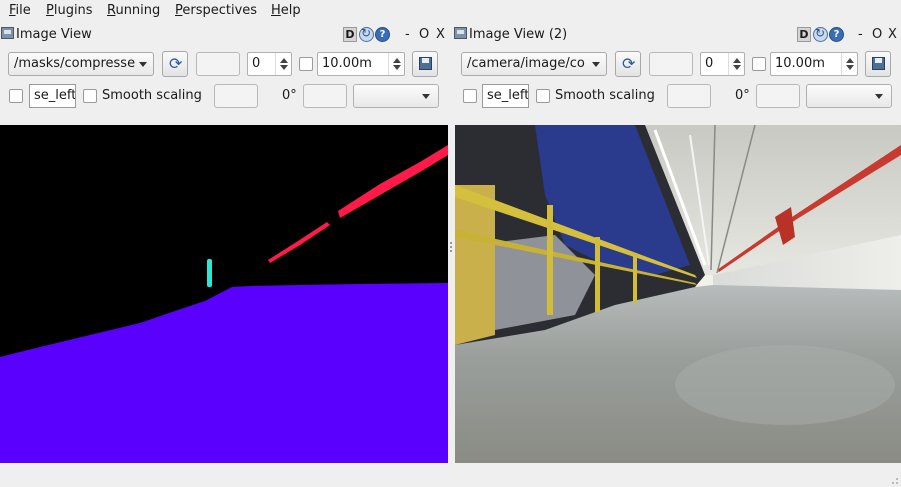 Image resolution: width=901 pixels, height=487 pixels. I want to click on menu-help: Help, so click(286, 10).